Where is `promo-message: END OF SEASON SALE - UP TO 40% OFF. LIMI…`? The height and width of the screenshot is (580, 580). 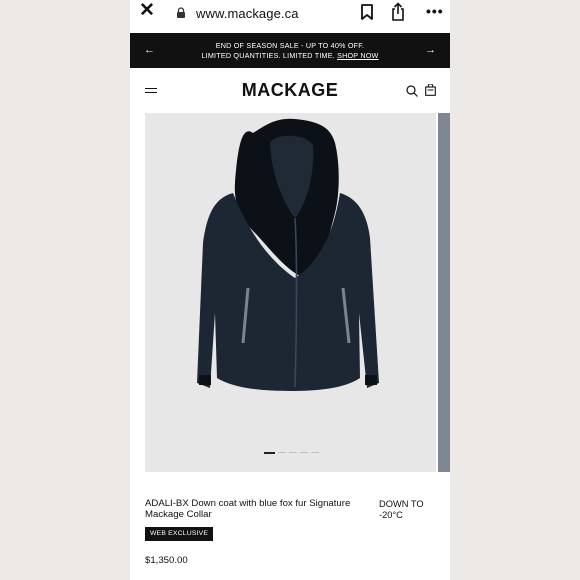
promo-message: END OF SEASON SALE - UP TO 40% OFF. LIMI… is located at coordinates (290, 51).